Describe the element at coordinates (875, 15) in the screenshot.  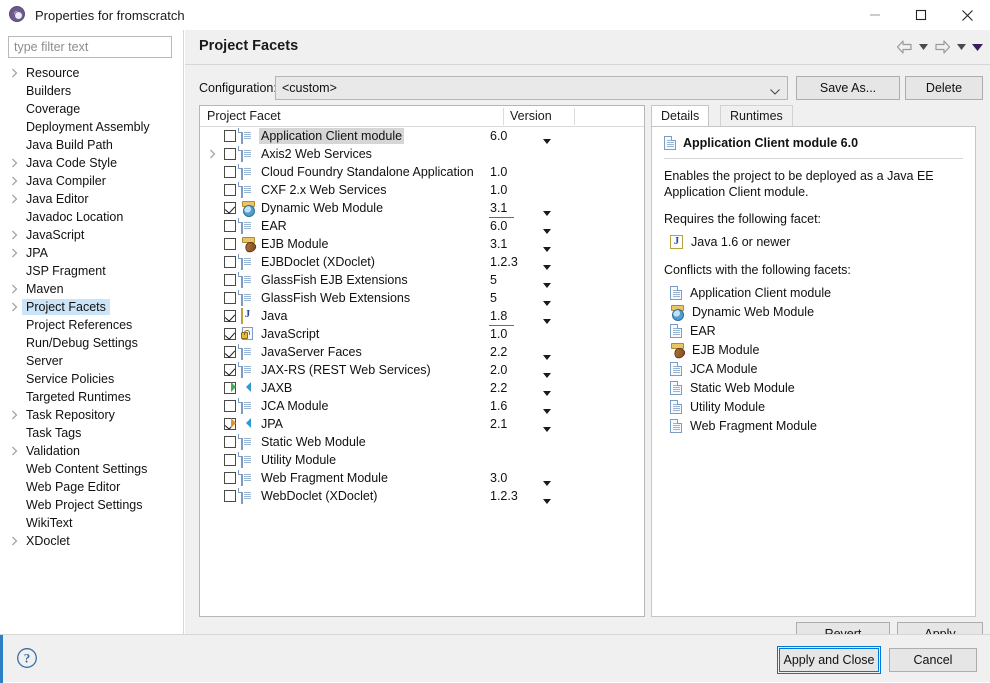
I see `minimize-icon` at that location.